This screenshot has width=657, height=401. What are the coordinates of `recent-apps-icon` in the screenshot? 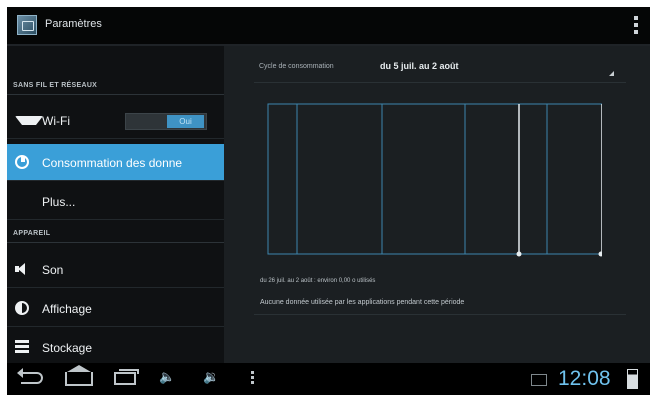 It's located at (126, 377).